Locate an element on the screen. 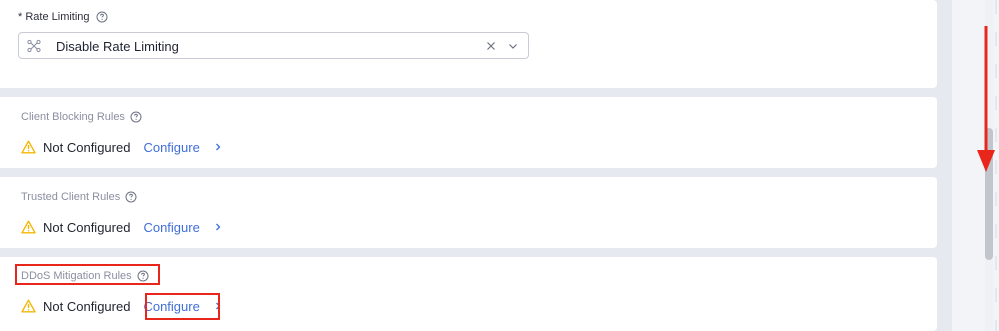 The width and height of the screenshot is (999, 331). rate-limiting-selected-value: Disable Rate Limiting is located at coordinates (117, 46).